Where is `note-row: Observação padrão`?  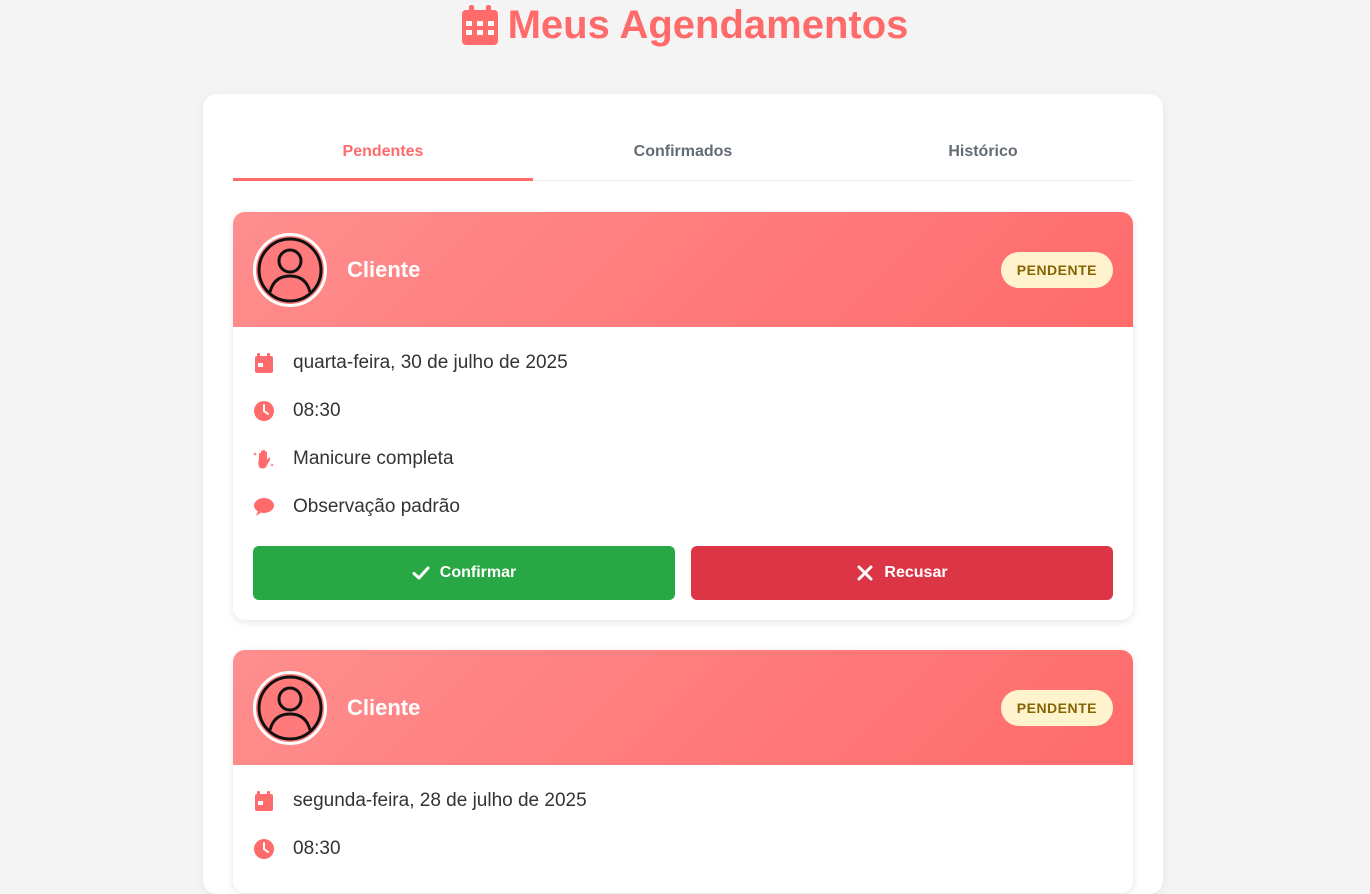
note-row: Observação padrão is located at coordinates (683, 507).